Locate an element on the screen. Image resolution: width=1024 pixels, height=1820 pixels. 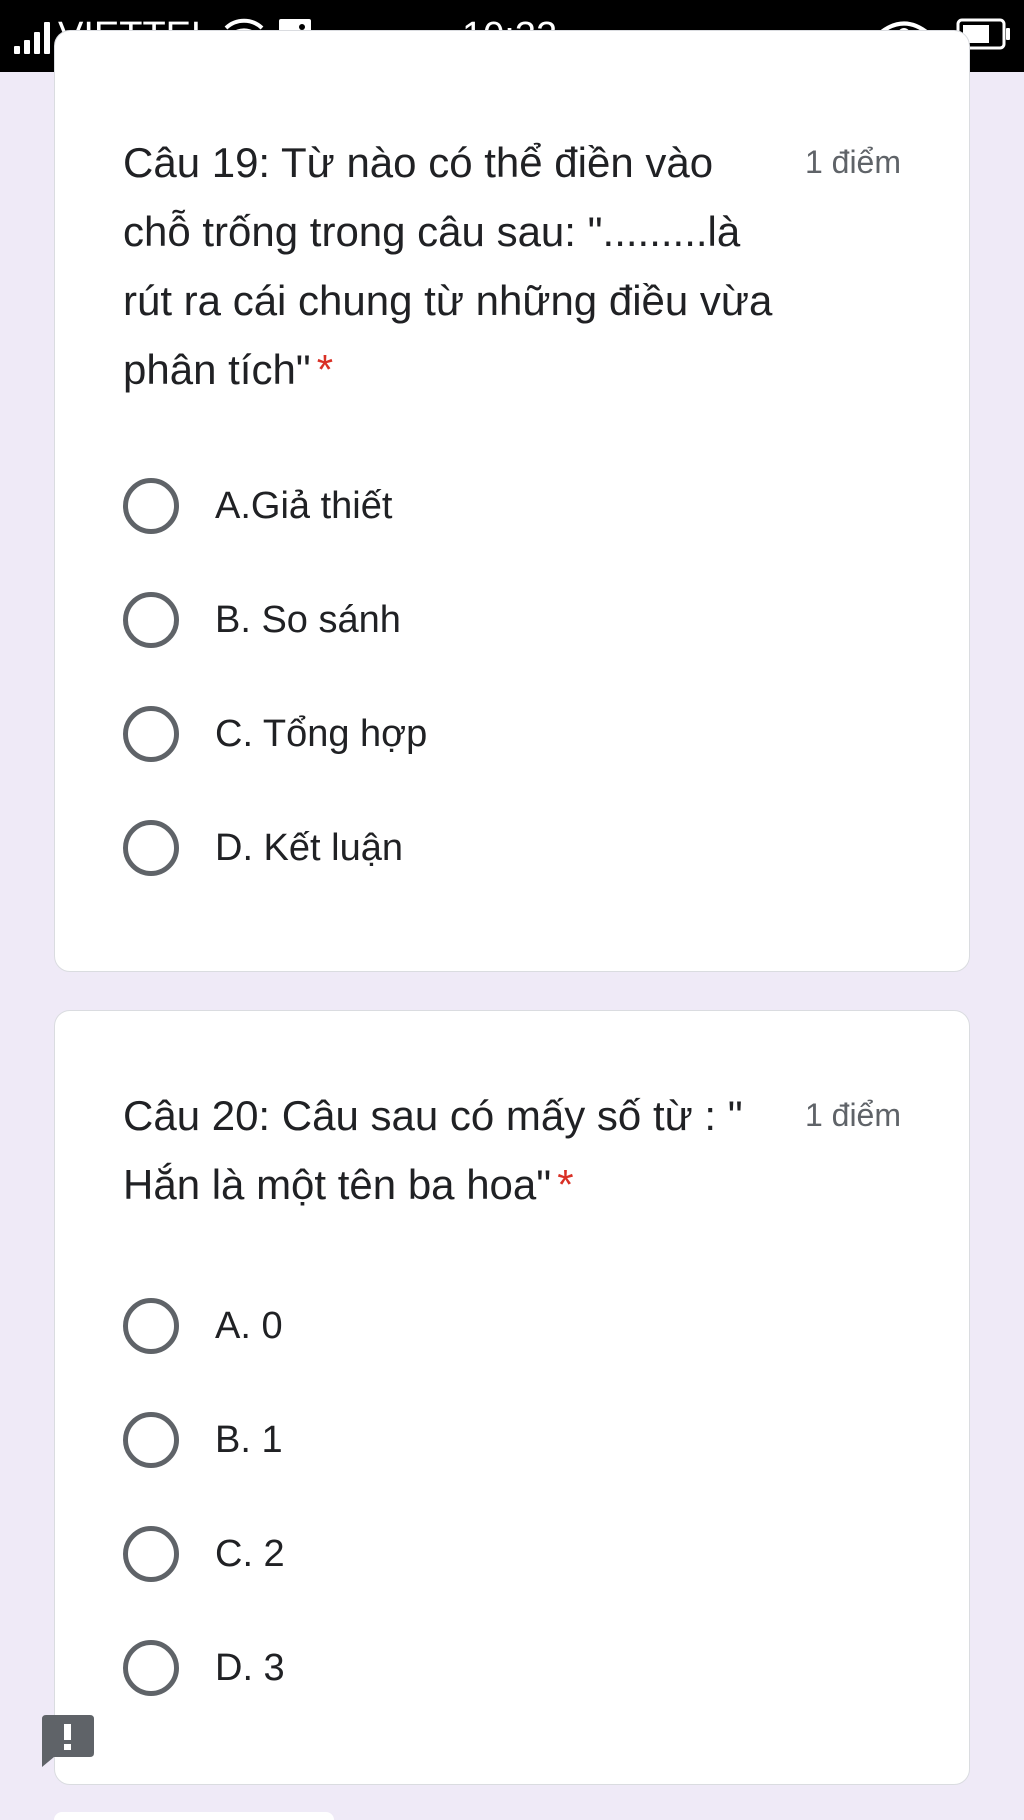
option-label: D. Kết luận is located at coordinates (309, 847).